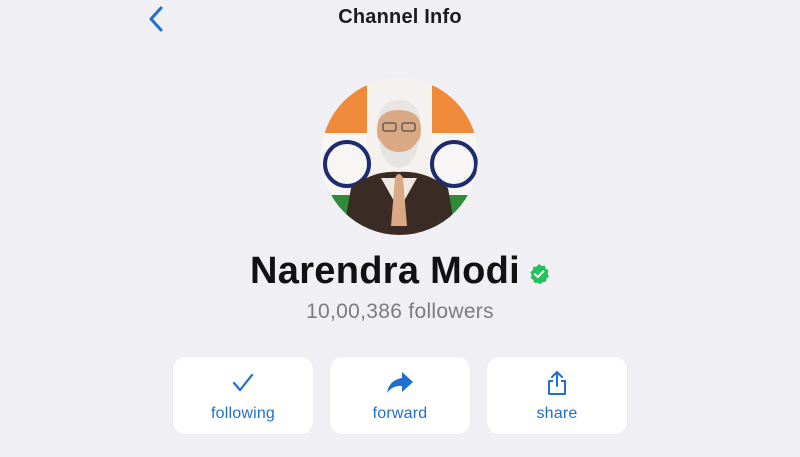 The height and width of the screenshot is (457, 800). I want to click on forward-label: forward, so click(400, 413).